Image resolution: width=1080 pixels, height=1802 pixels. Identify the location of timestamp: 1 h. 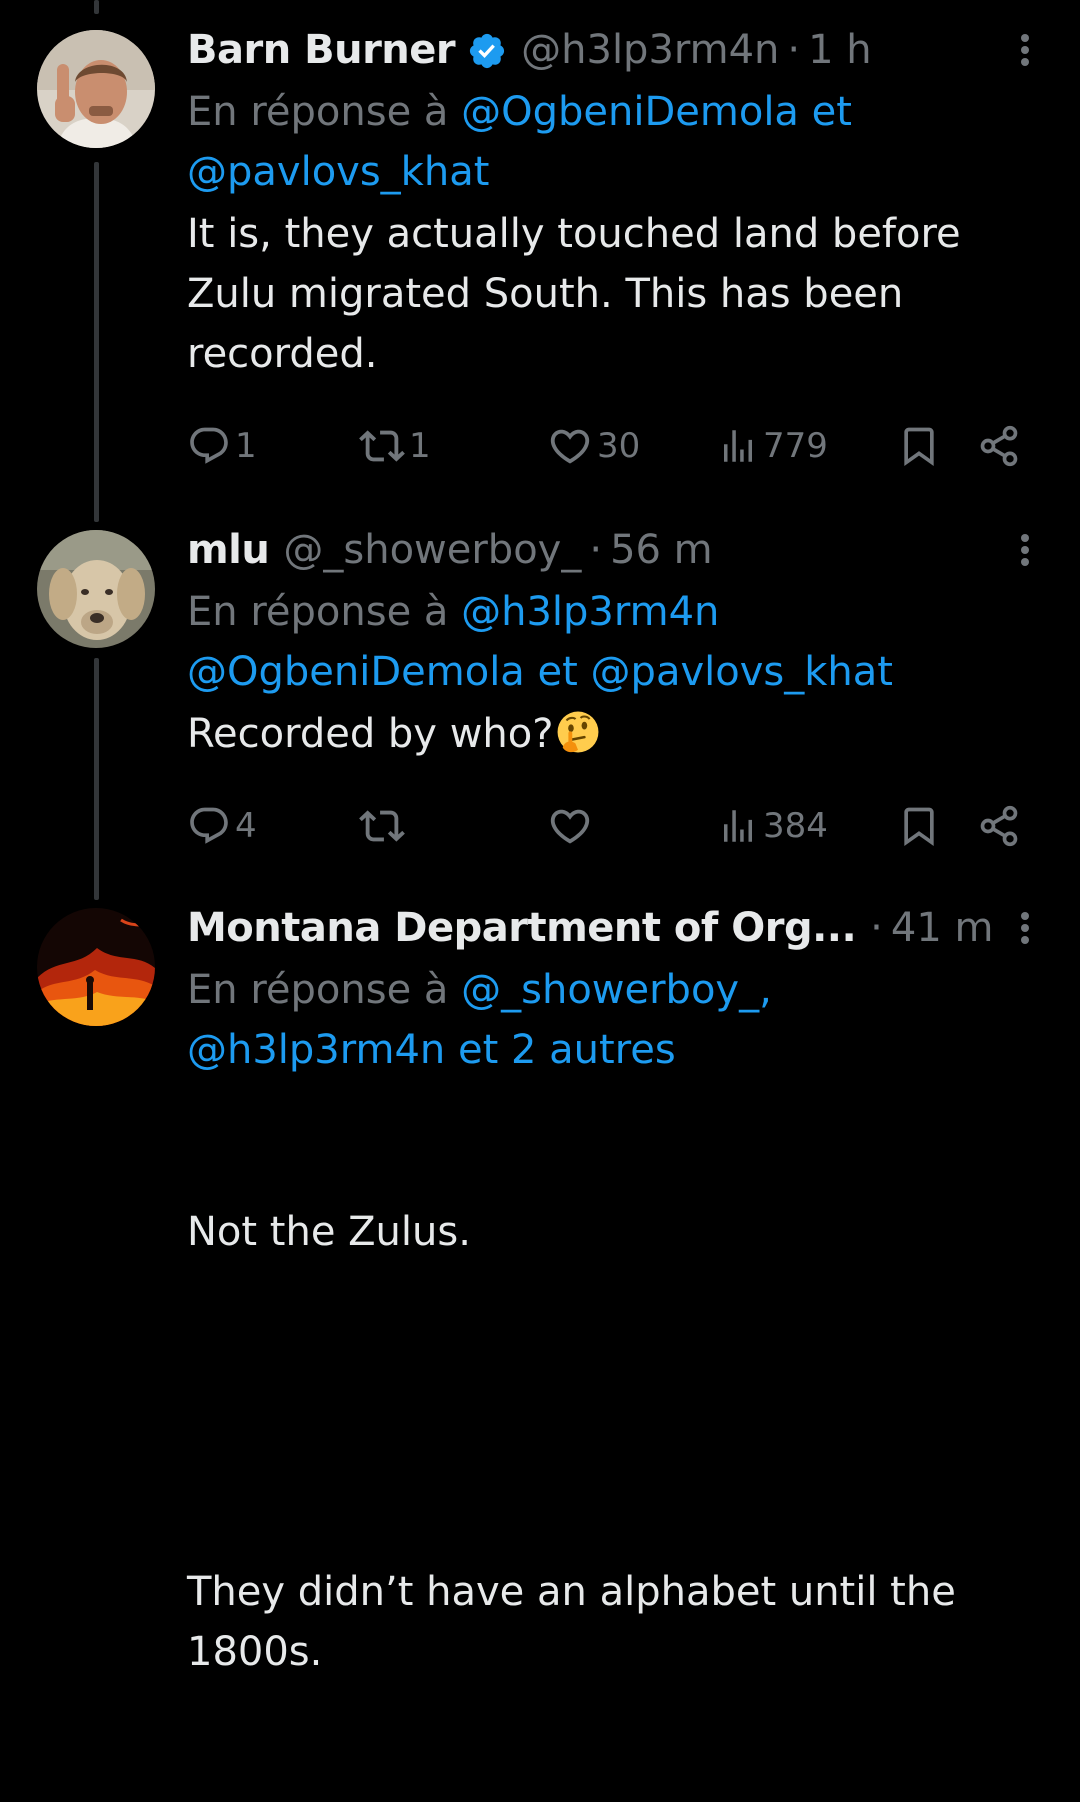
(840, 50).